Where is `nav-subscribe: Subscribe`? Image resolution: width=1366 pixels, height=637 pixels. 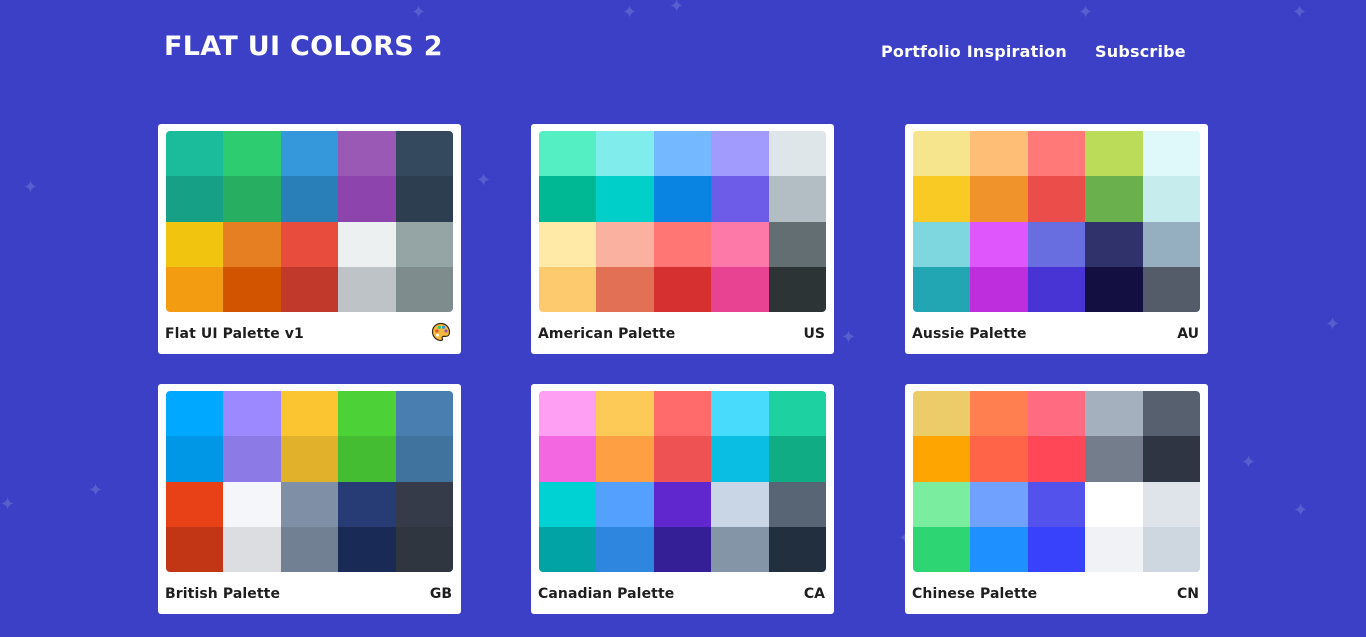
nav-subscribe: Subscribe is located at coordinates (1140, 51).